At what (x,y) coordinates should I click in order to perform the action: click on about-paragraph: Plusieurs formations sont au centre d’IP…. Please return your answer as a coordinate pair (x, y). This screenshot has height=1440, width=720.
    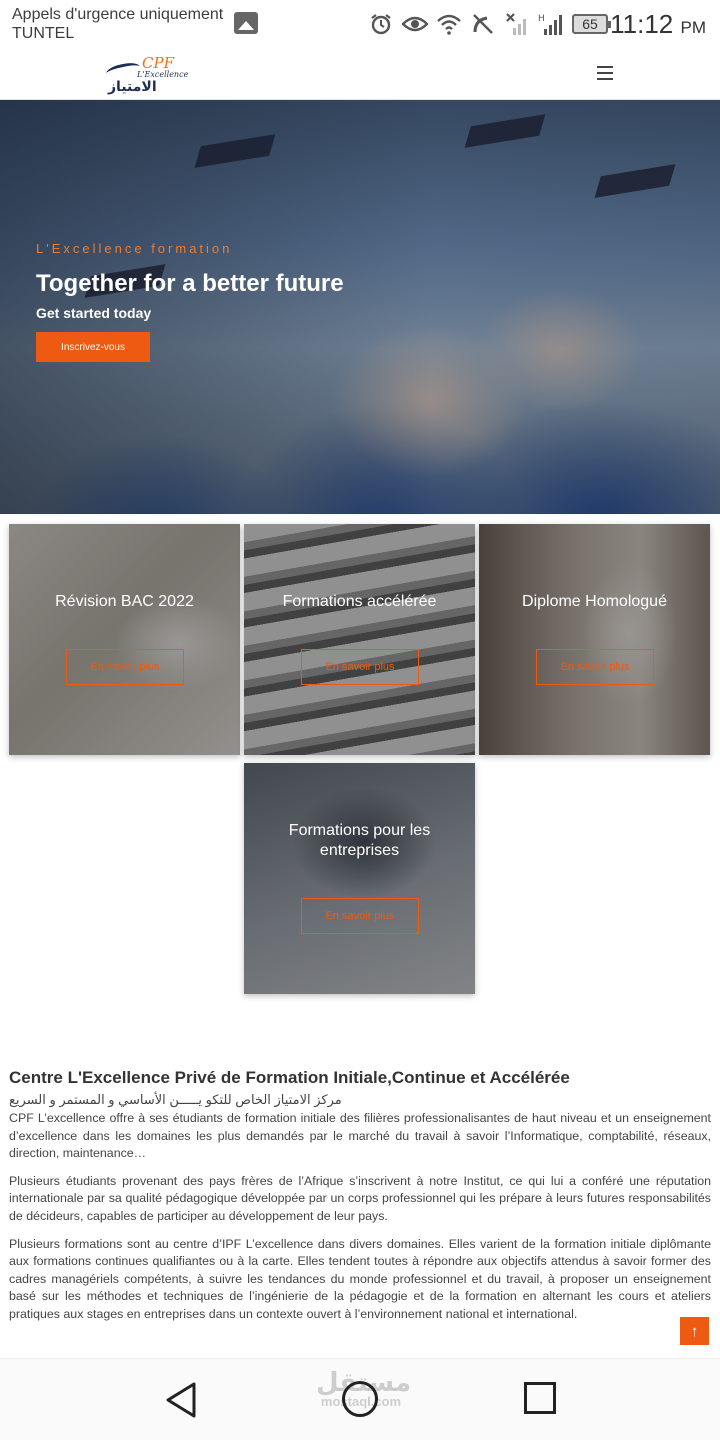
    Looking at the image, I should click on (360, 1278).